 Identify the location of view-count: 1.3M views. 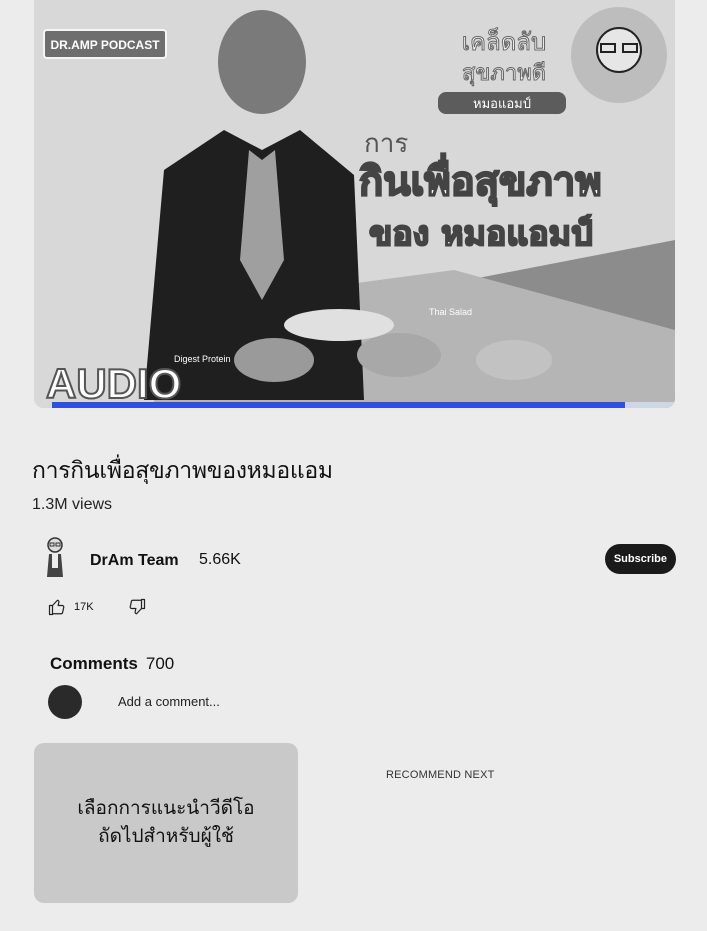
(72, 504).